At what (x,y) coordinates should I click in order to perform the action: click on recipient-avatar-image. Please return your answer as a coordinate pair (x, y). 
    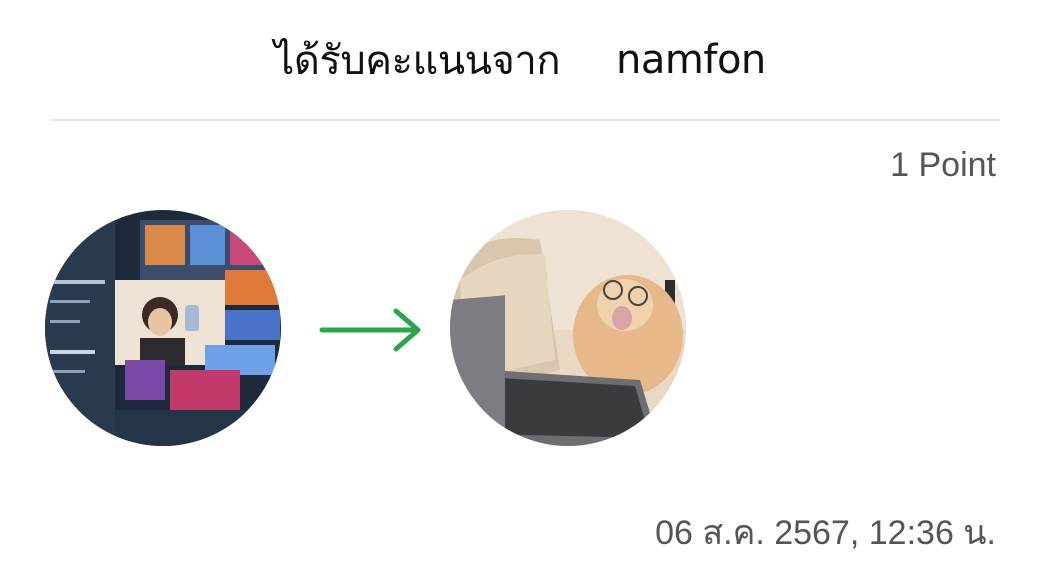
    Looking at the image, I should click on (568, 328).